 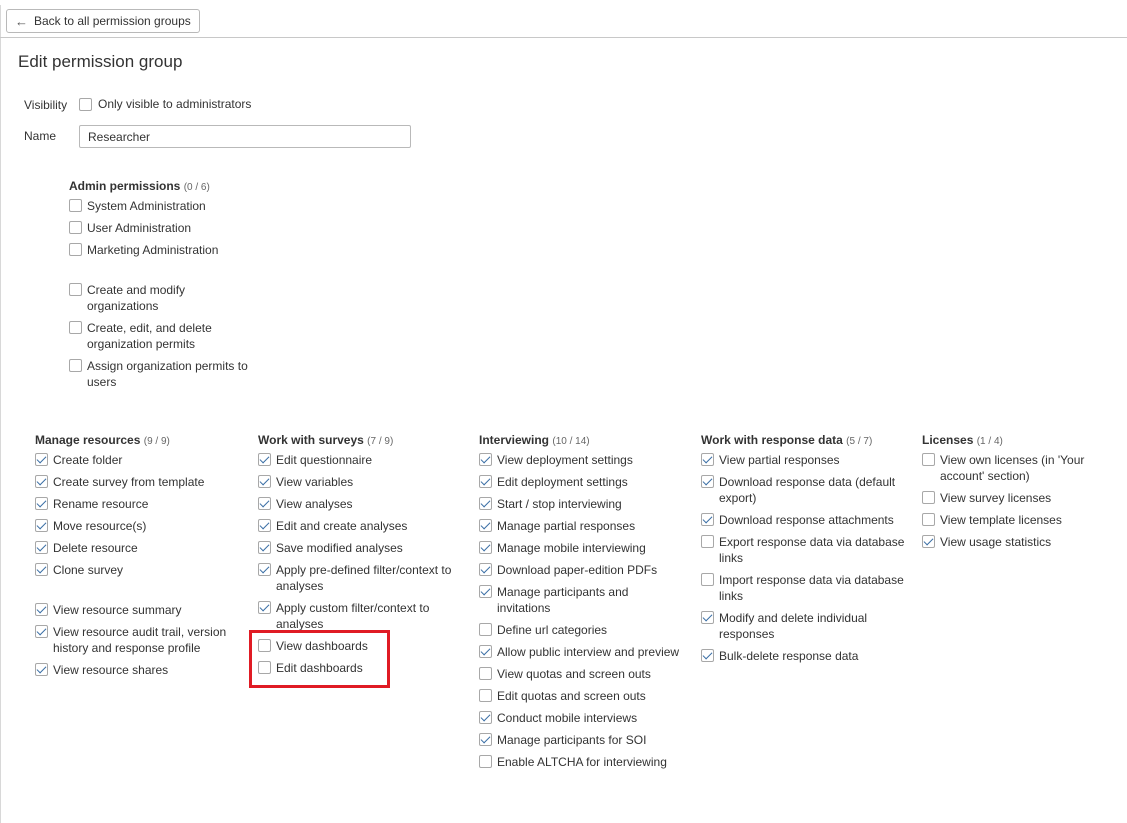 I want to click on permission-item: Create folder, so click(x=137, y=460).